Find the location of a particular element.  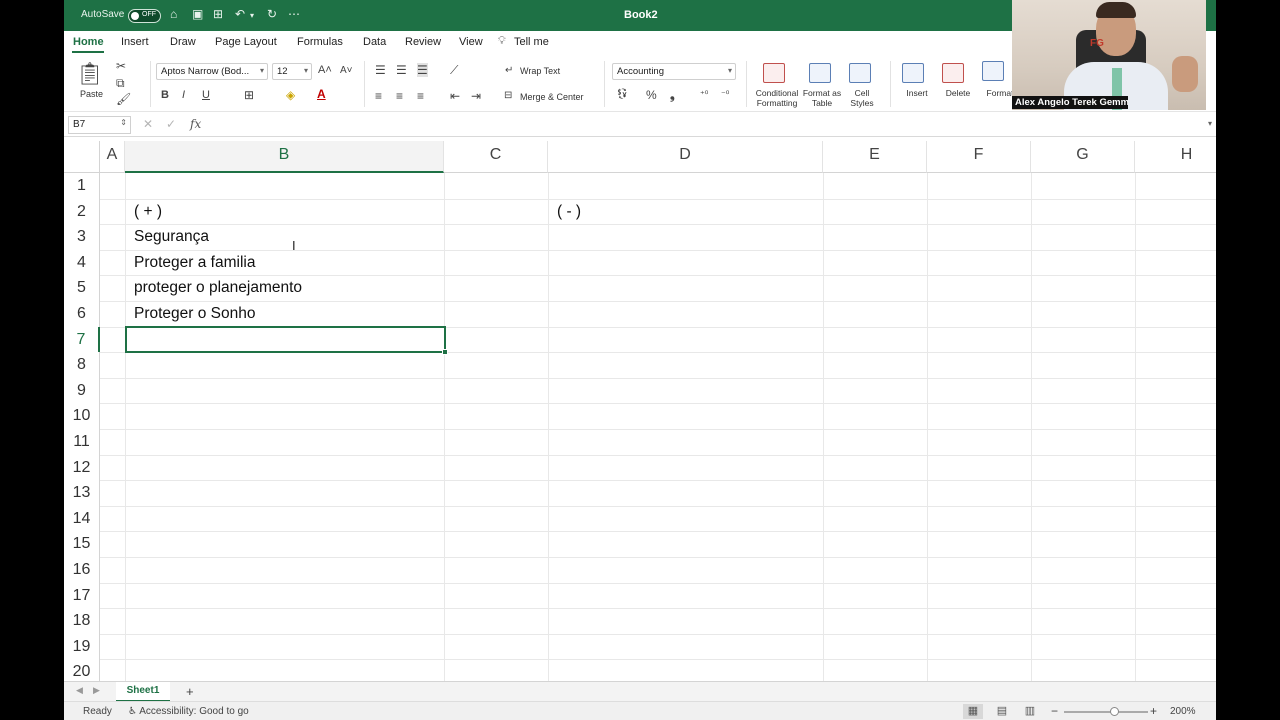

tab-draw: Draw is located at coordinates (183, 42).